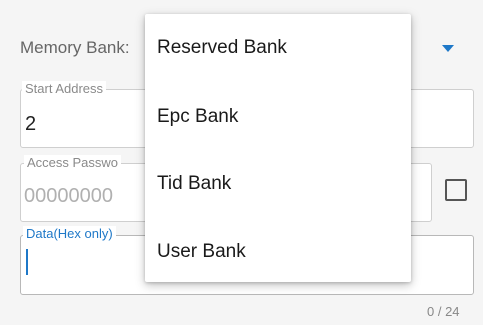 The height and width of the screenshot is (325, 483). What do you see at coordinates (75, 47) in the screenshot?
I see `memory-bank-label: Memory Bank:` at bounding box center [75, 47].